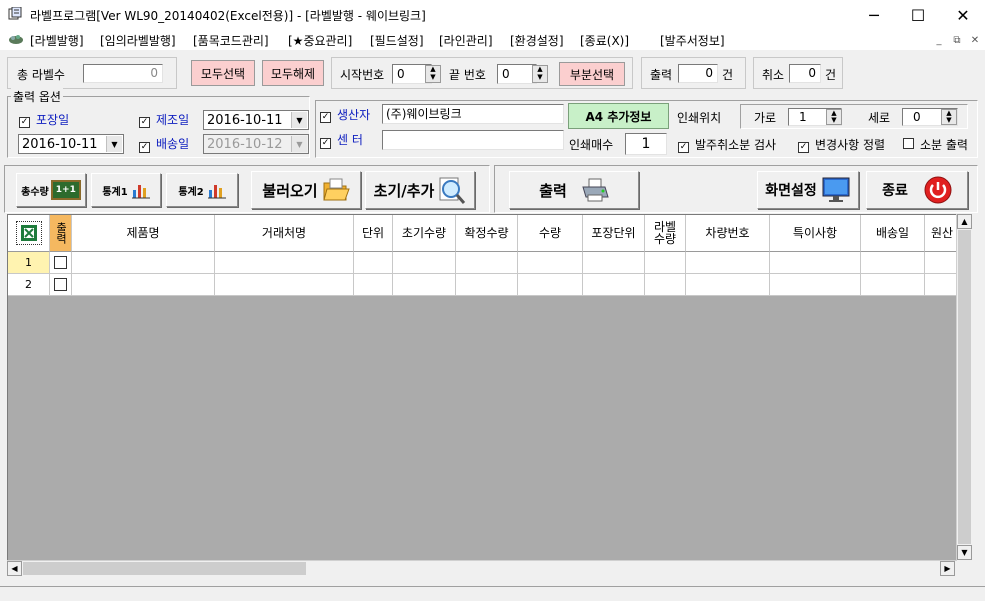 The image size is (985, 601). I want to click on producer-checkbox: ✓, so click(325, 115).